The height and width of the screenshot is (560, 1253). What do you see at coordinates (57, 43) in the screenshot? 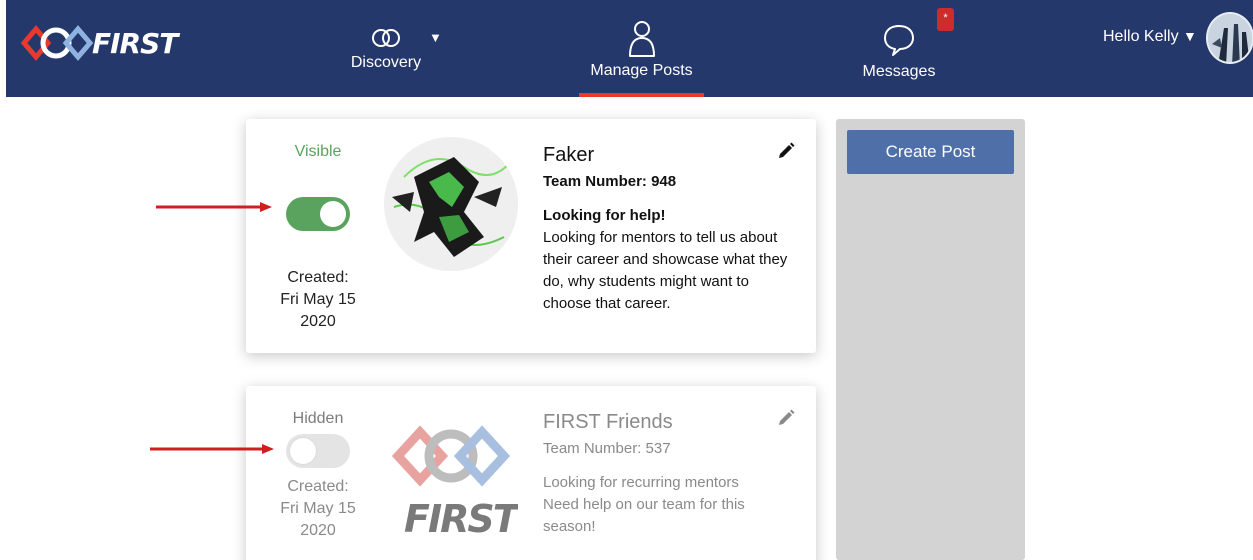
I see `first-logo-icon` at bounding box center [57, 43].